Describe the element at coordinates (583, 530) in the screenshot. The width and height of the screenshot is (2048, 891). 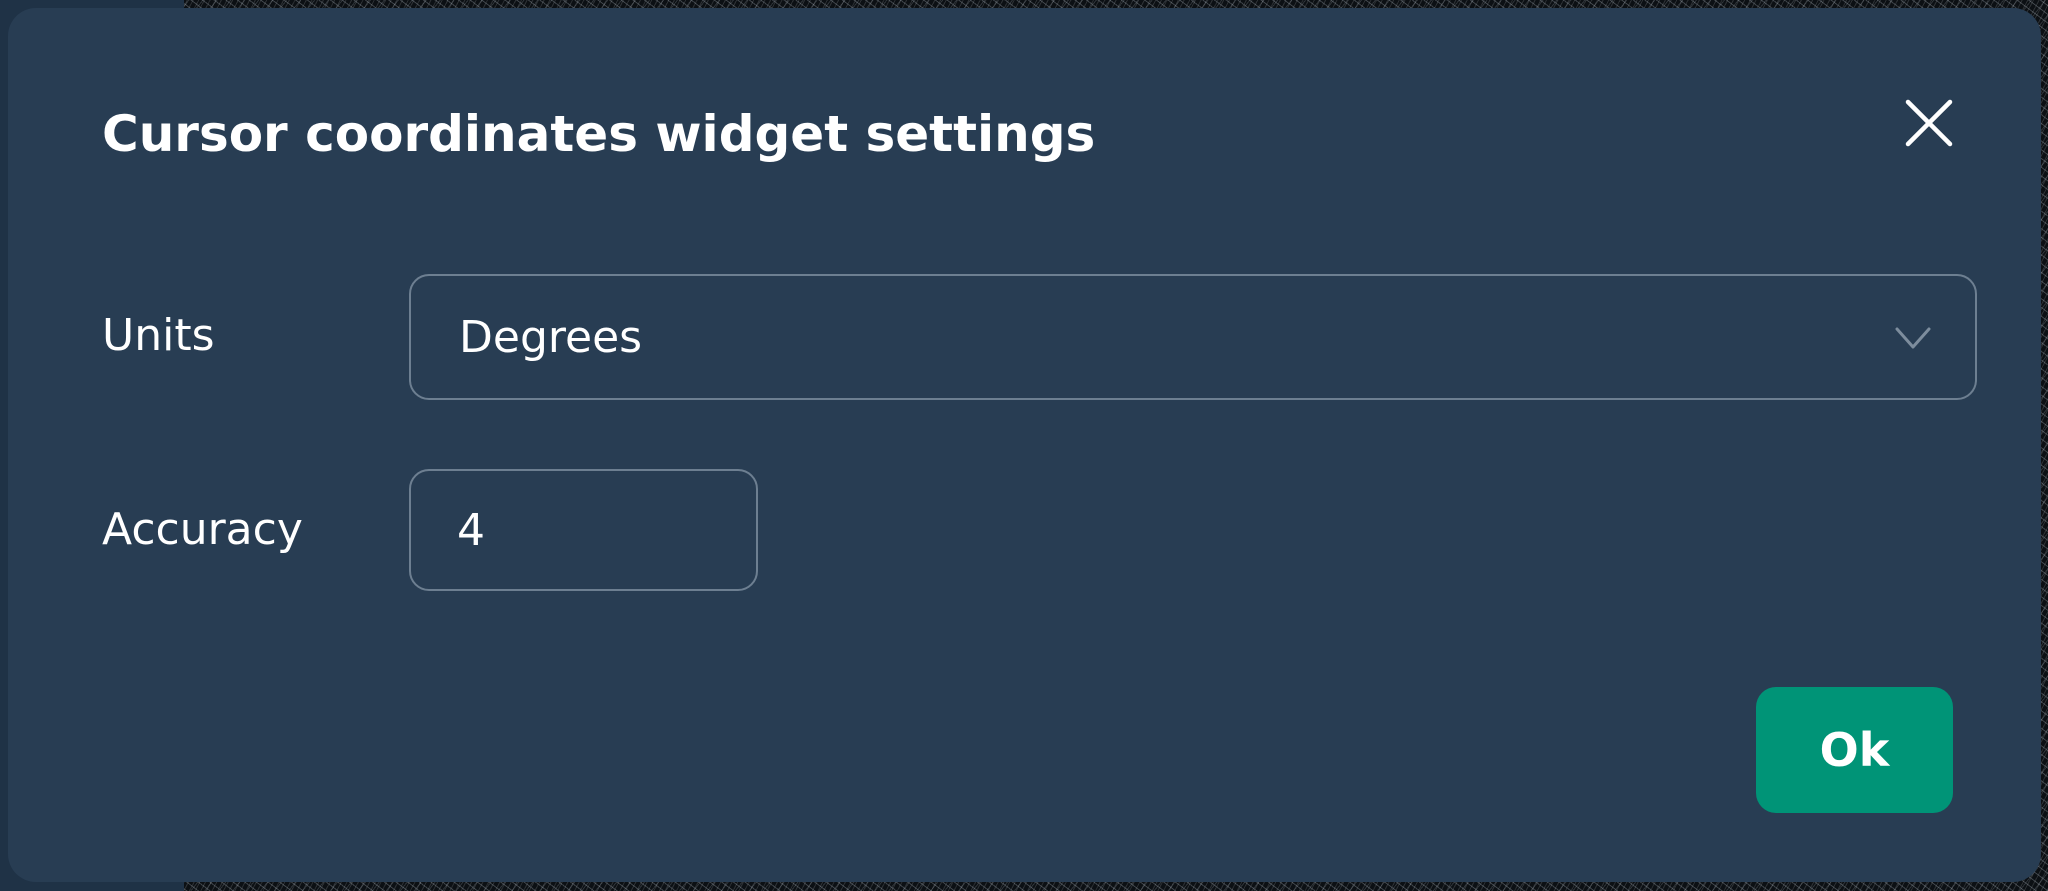
I see `accuracy-input` at that location.